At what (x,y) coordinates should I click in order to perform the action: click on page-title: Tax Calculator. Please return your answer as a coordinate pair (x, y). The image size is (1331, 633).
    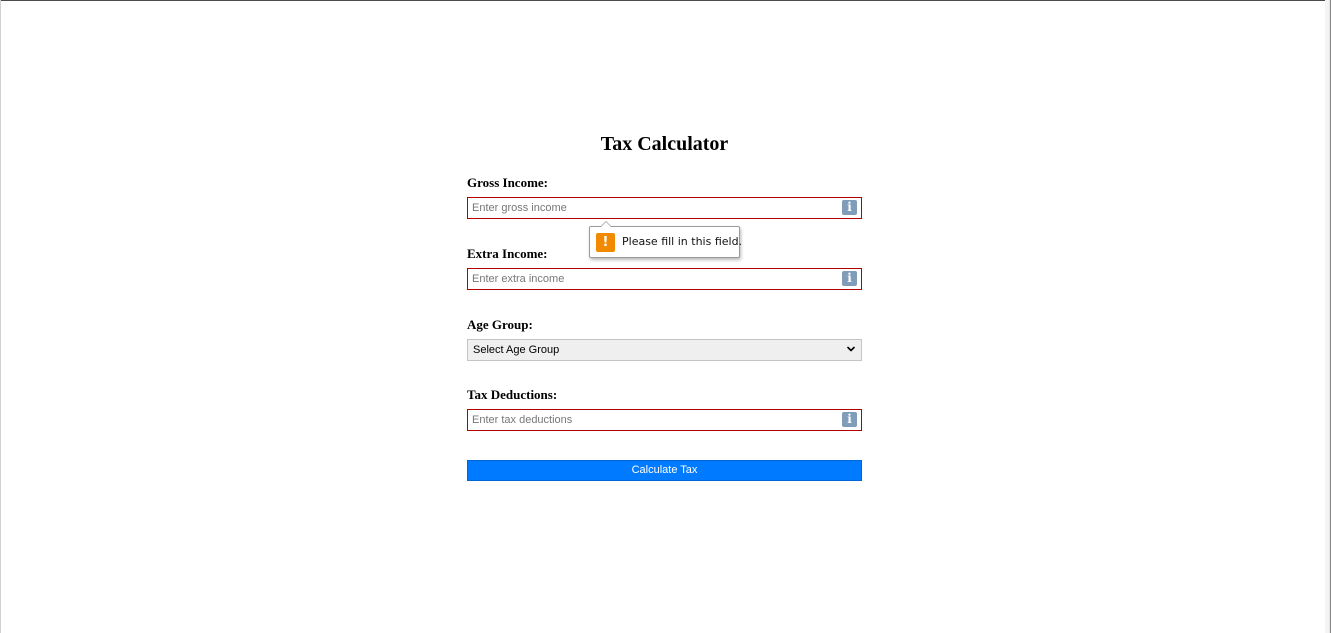
    Looking at the image, I should click on (664, 144).